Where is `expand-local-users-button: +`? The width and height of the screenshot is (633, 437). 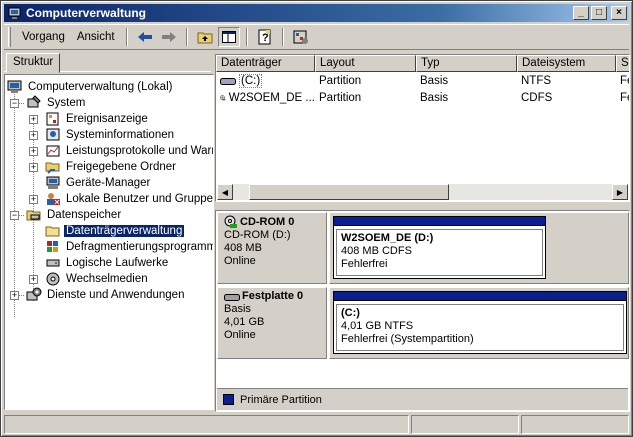 expand-local-users-button: + is located at coordinates (33, 199).